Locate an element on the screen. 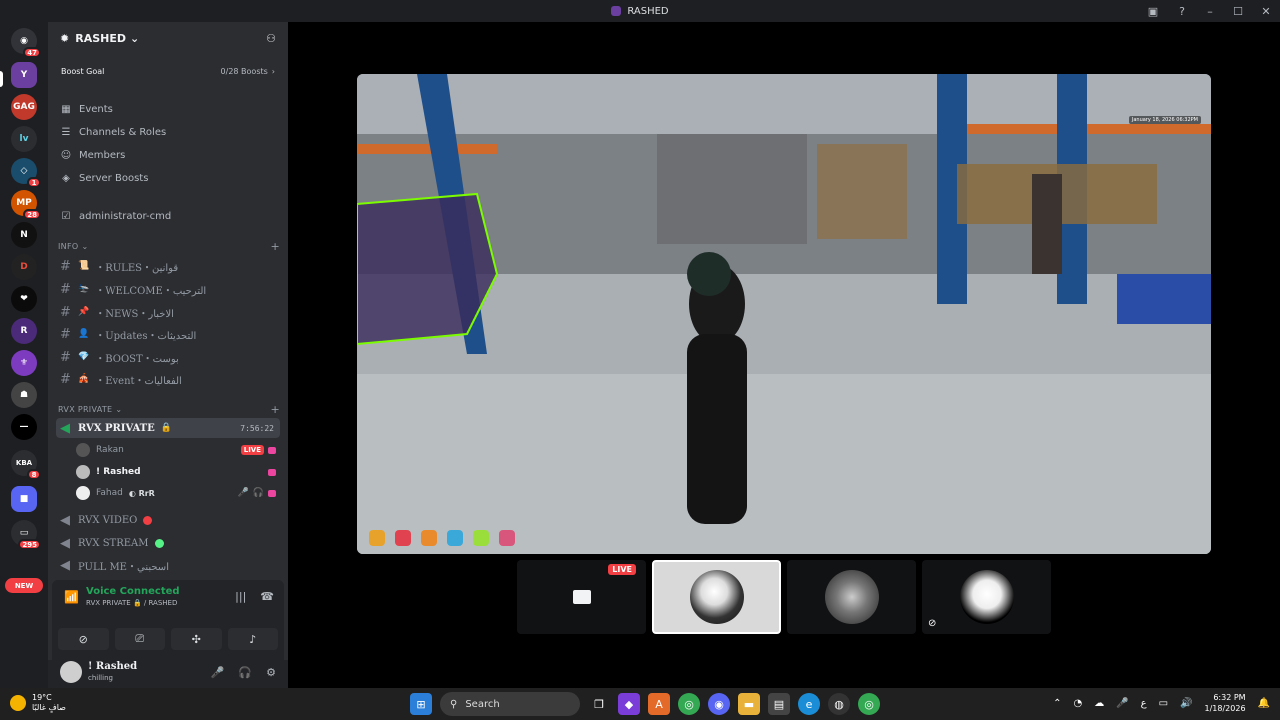 This screenshot has width=1280, height=720. notification-icon: 🔔 is located at coordinates (1264, 703).